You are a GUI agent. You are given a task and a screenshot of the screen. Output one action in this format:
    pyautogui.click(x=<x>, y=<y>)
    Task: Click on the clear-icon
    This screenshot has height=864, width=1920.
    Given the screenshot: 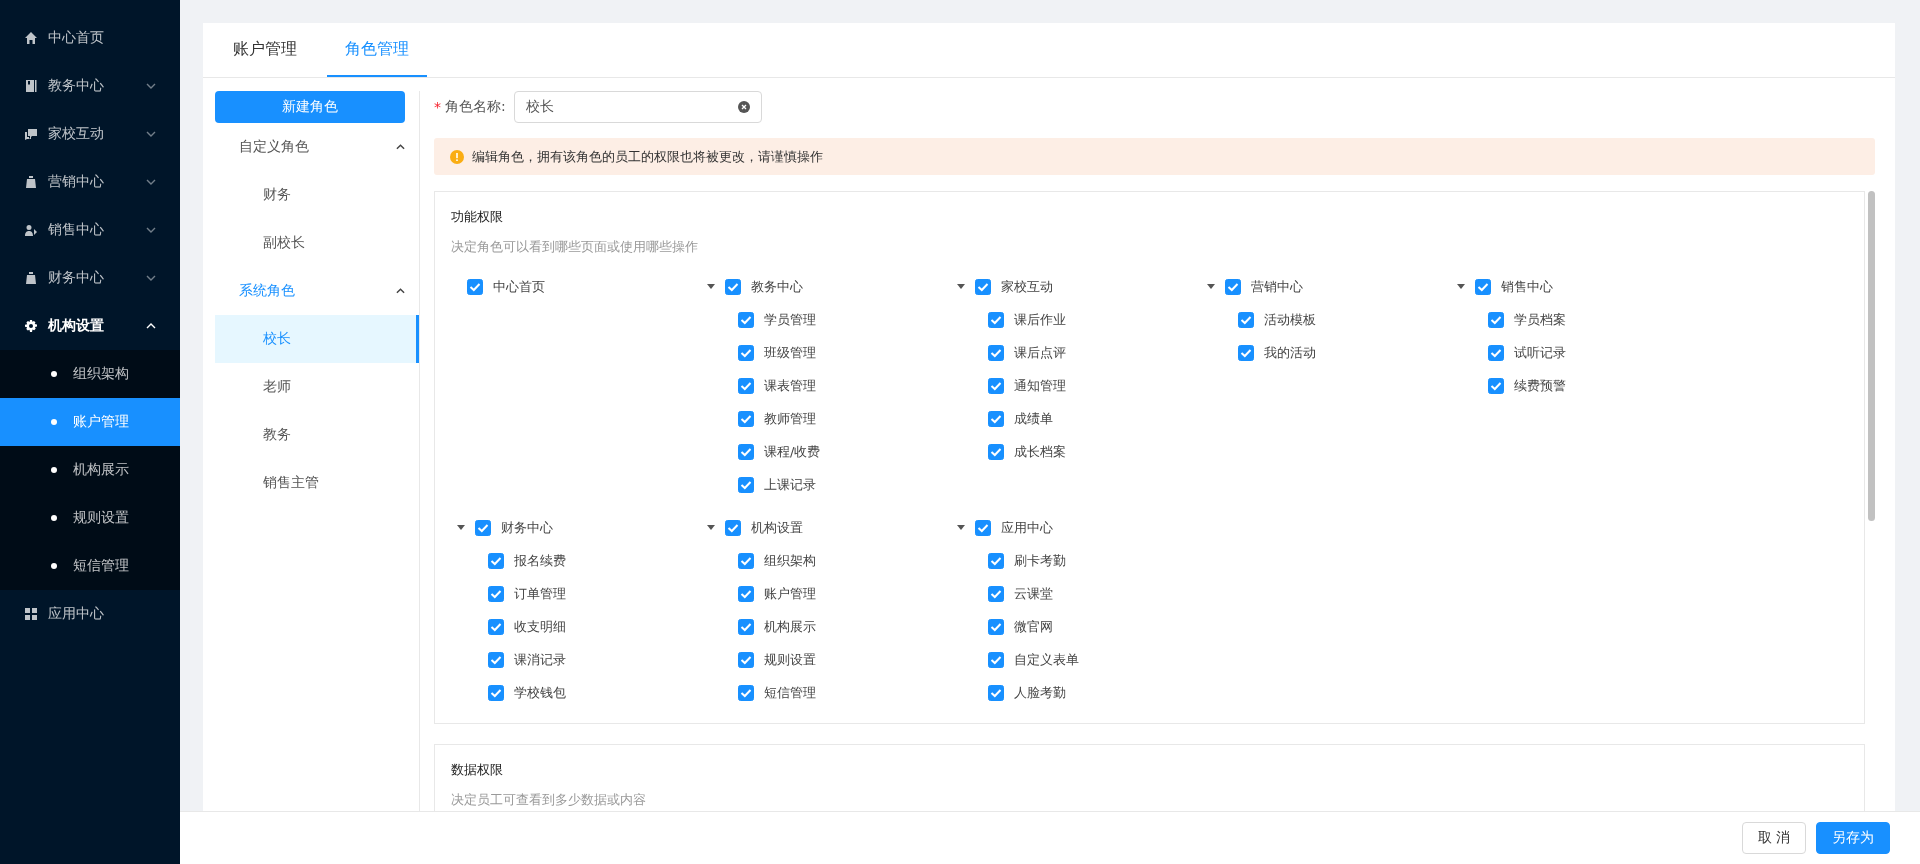 What is the action you would take?
    pyautogui.click(x=743, y=107)
    